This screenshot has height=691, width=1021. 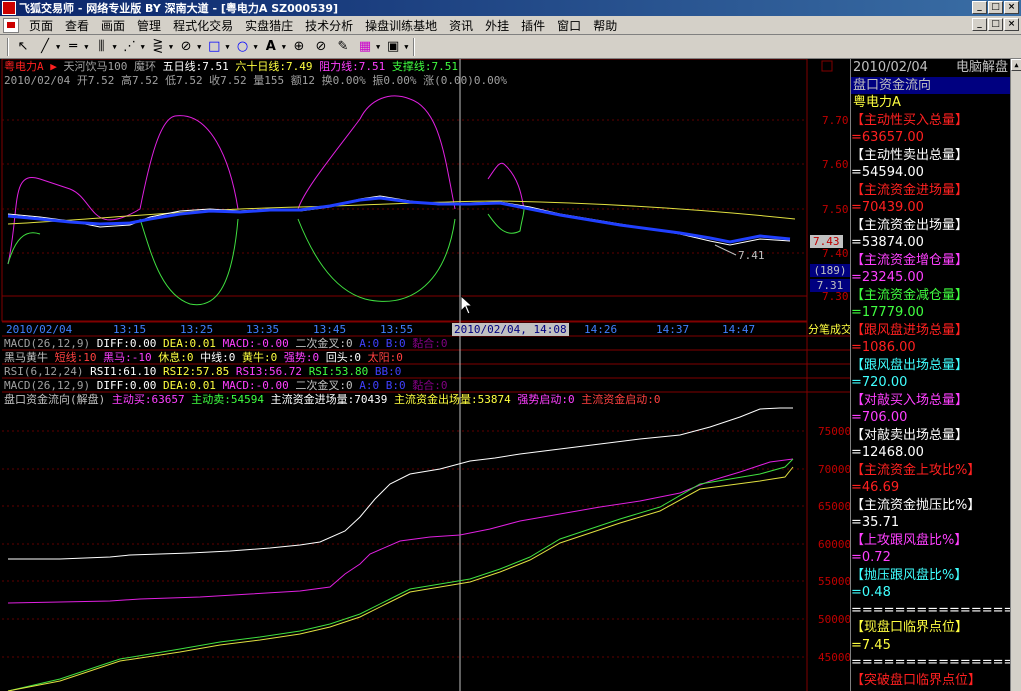 I want to click on break-pivot-label: 【突破盘口临界点位】, so click(x=916, y=680).